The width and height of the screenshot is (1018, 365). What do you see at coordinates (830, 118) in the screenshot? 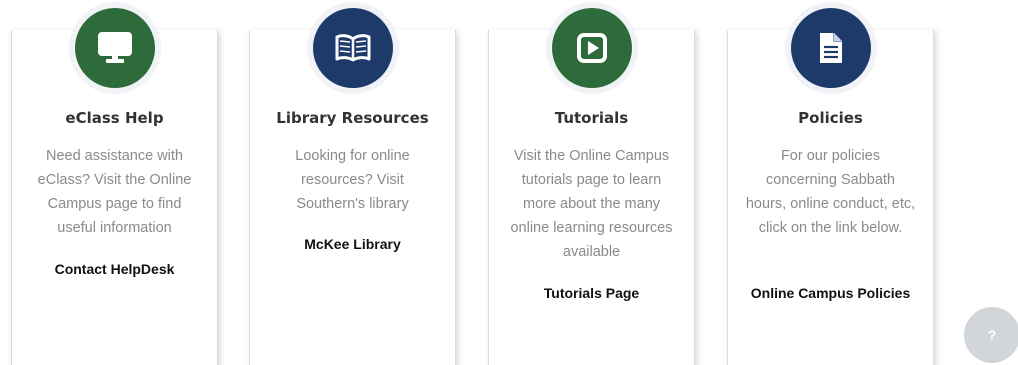
I see `card-title: Policies` at bounding box center [830, 118].